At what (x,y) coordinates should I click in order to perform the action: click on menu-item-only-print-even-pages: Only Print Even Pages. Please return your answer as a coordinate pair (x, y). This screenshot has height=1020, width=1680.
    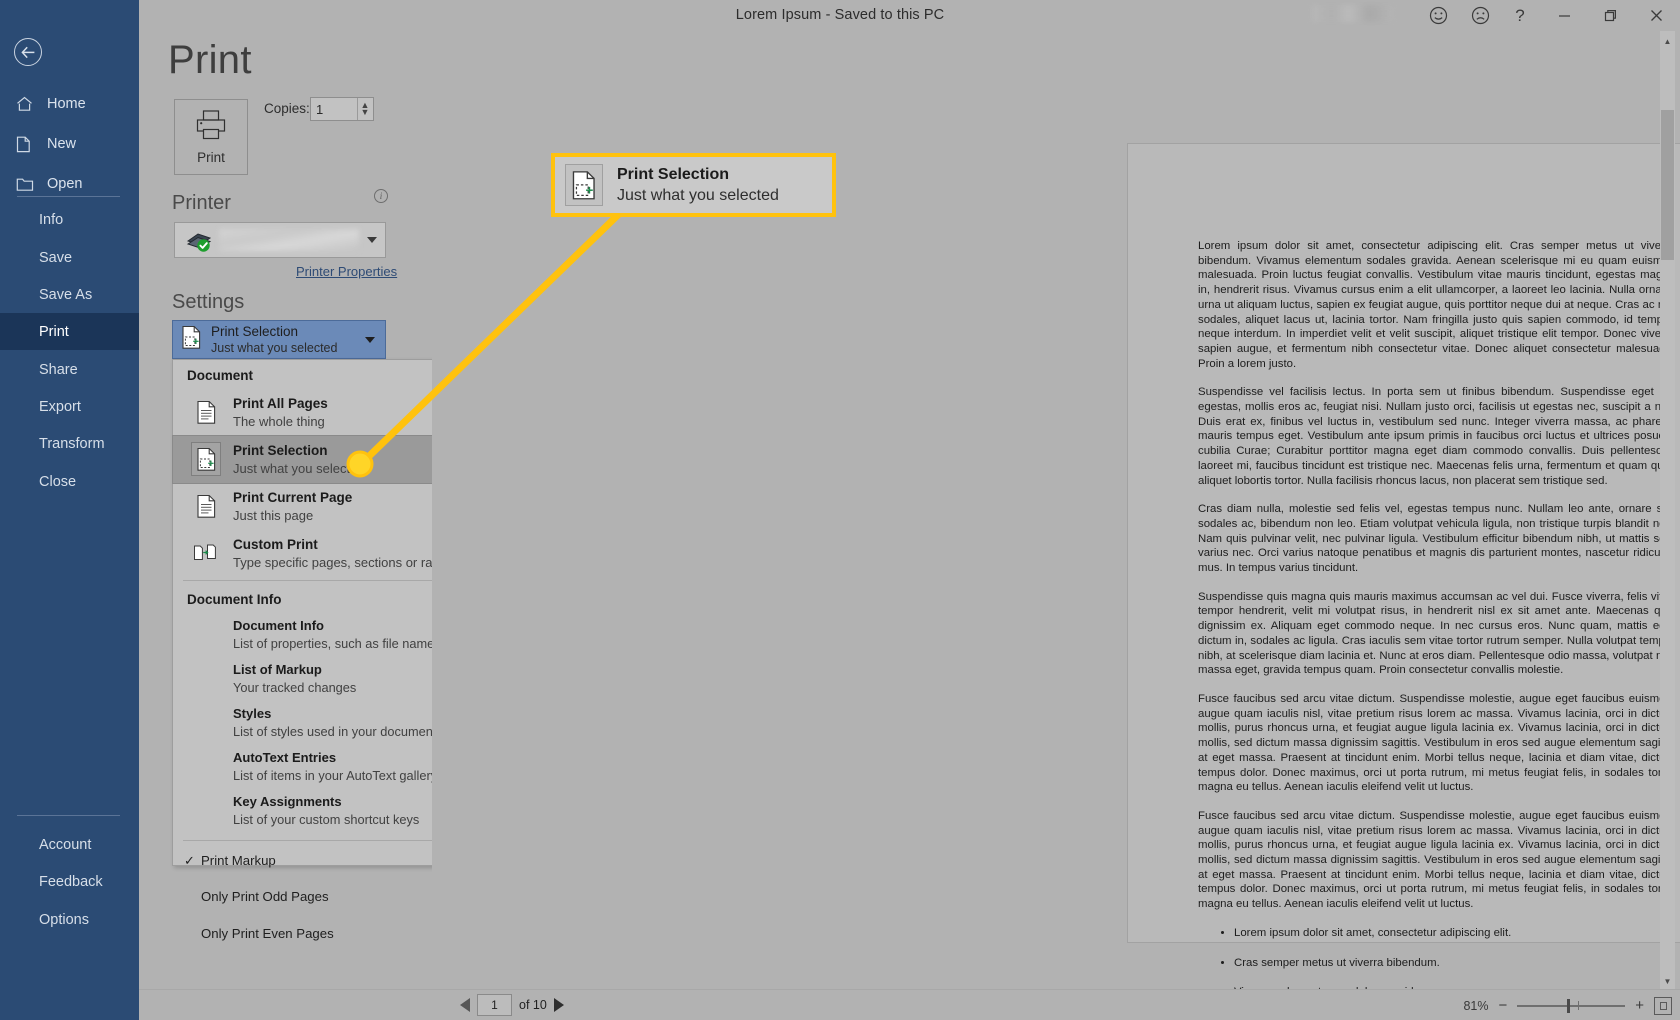
    Looking at the image, I should click on (321, 933).